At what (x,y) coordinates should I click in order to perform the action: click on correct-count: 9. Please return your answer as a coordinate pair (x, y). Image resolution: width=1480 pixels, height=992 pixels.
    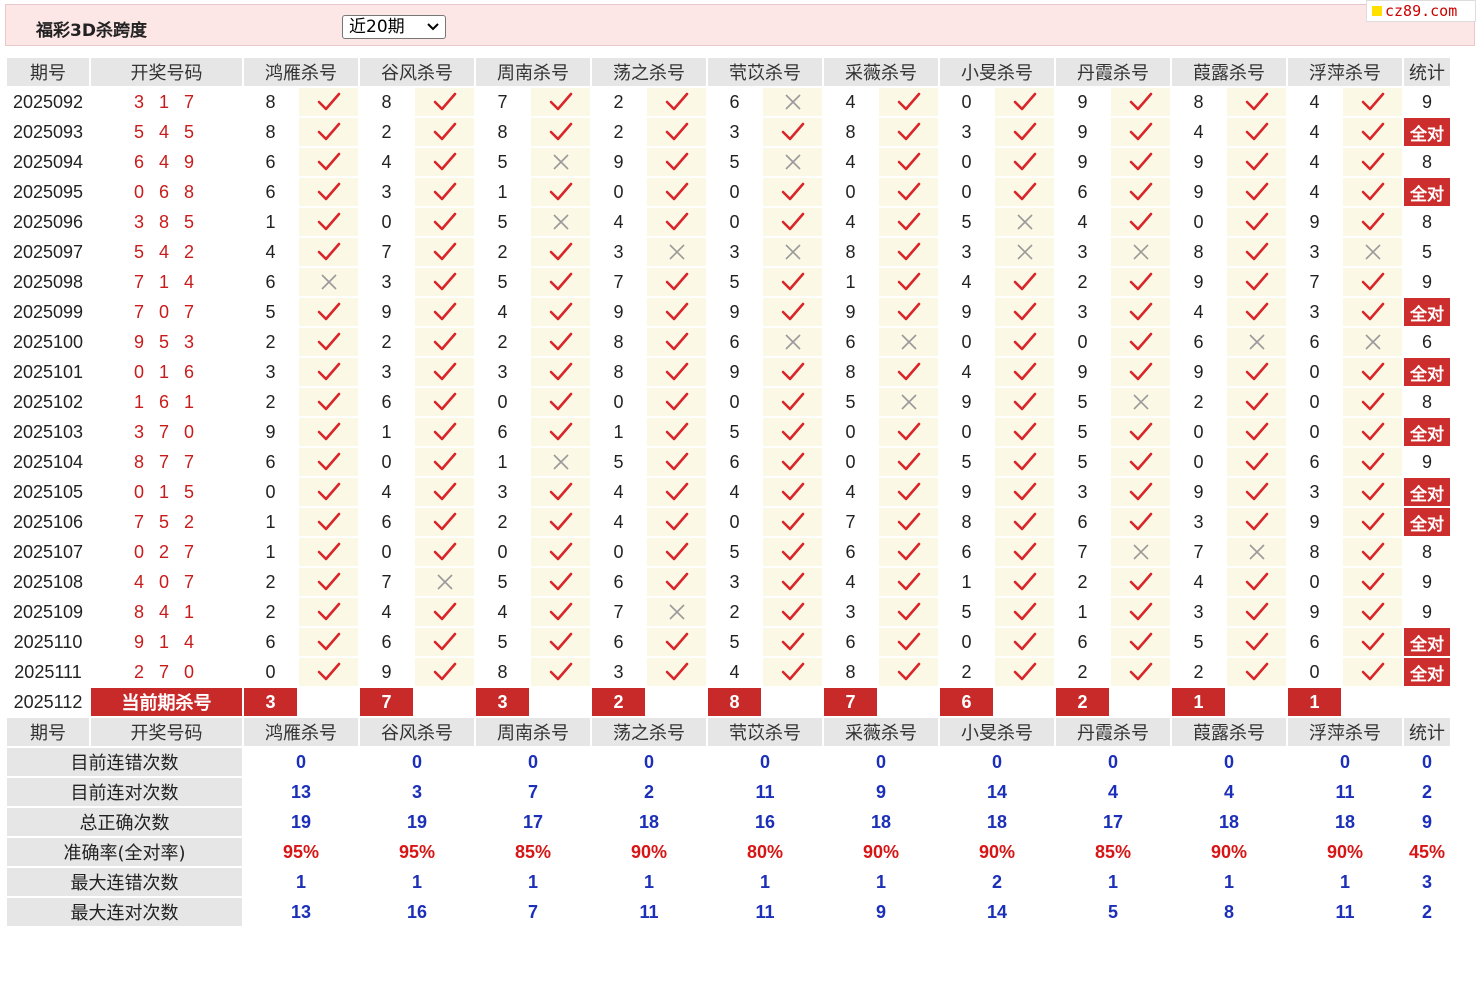
    Looking at the image, I should click on (1426, 281).